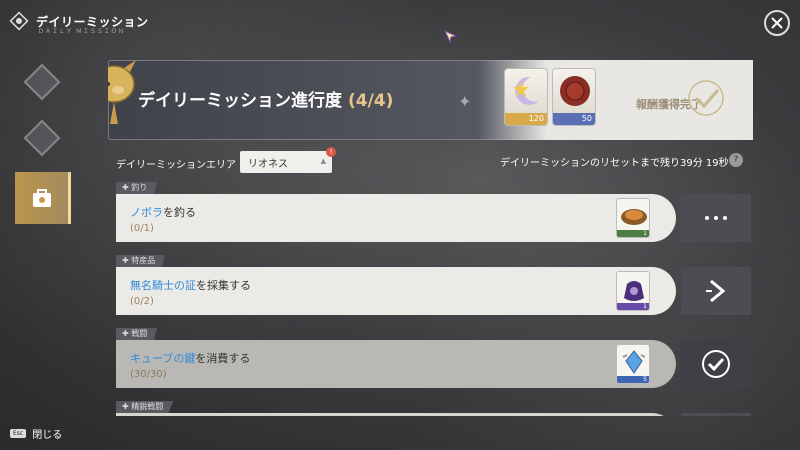  Describe the element at coordinates (633, 379) in the screenshot. I see `item-count: 5` at that location.